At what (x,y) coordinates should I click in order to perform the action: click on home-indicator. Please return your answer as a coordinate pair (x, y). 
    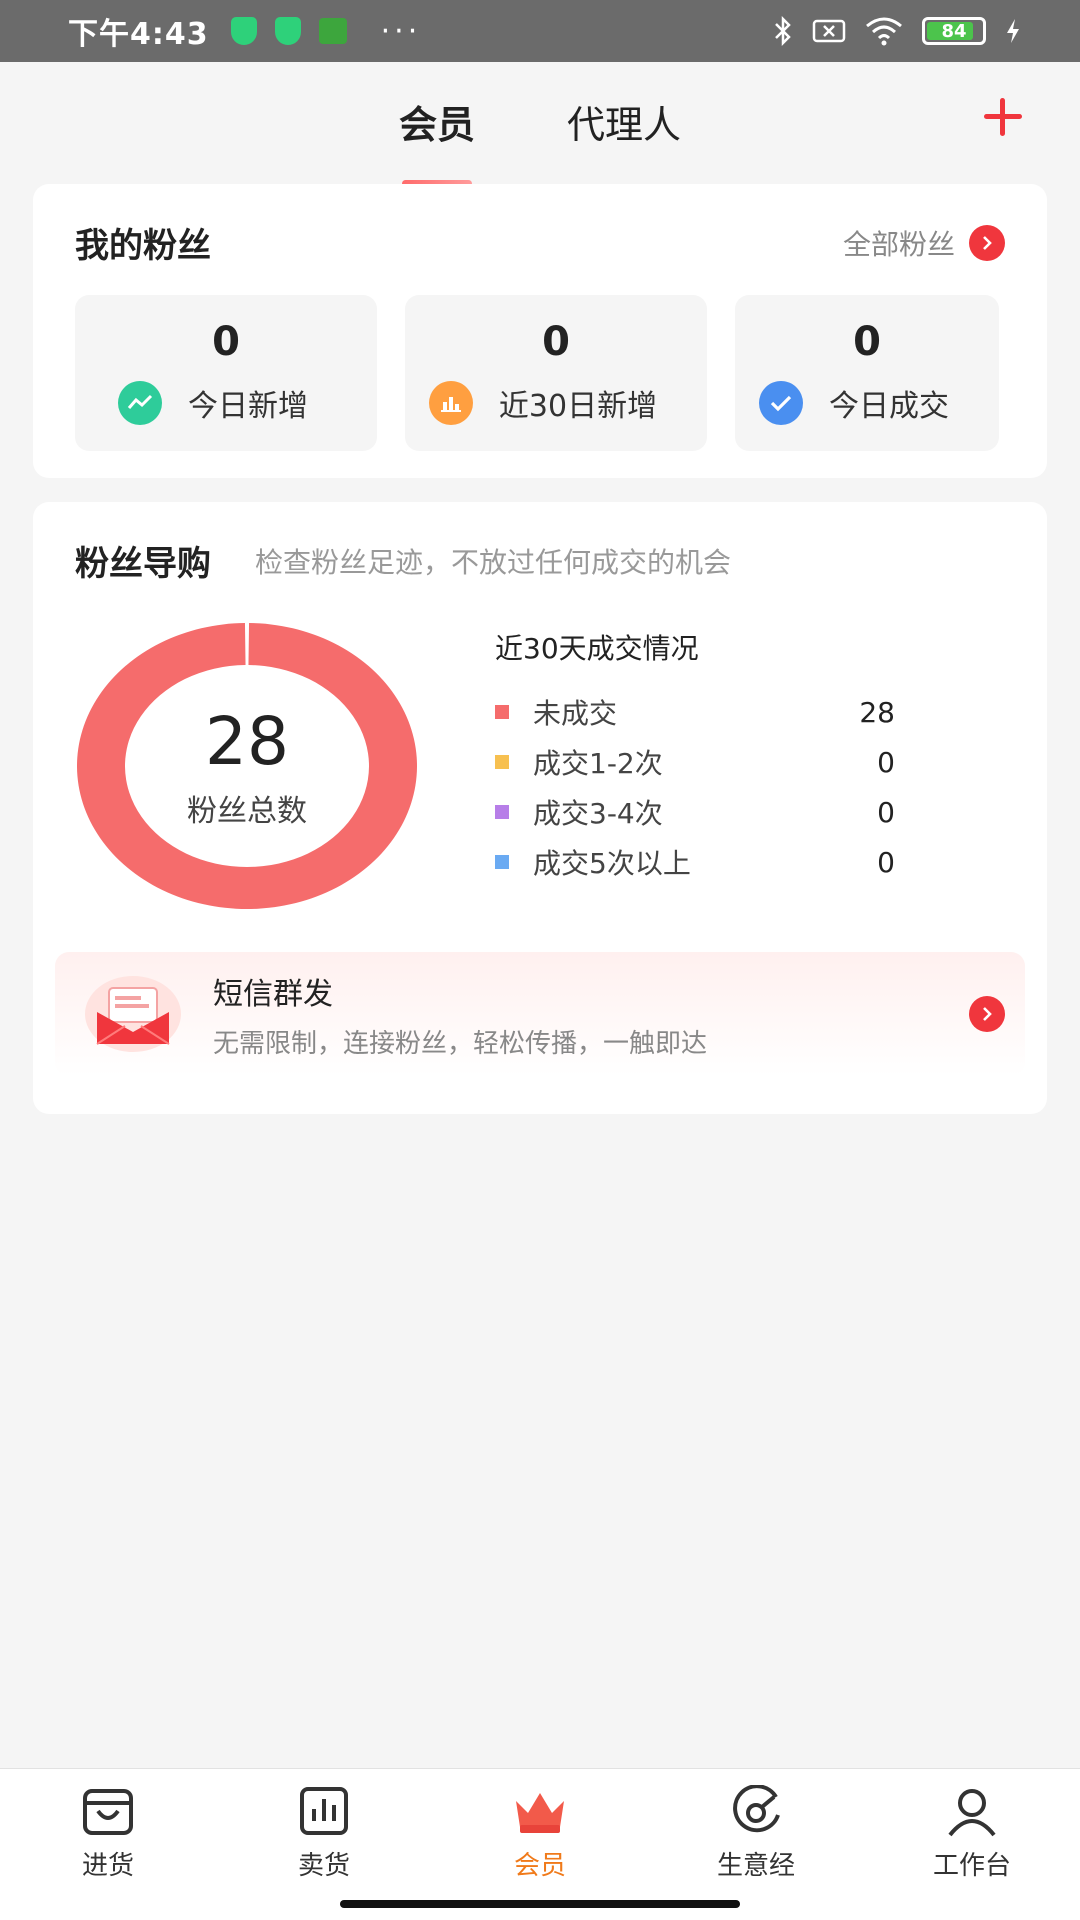
    Looking at the image, I should click on (540, 1904).